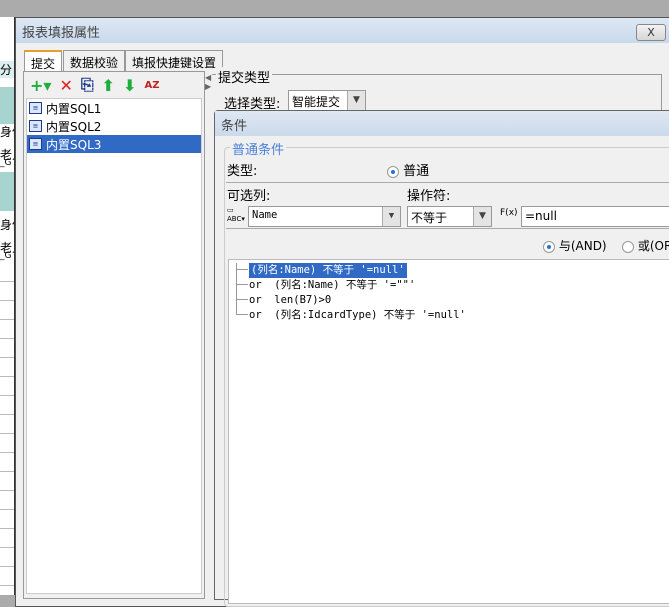 The height and width of the screenshot is (607, 669). What do you see at coordinates (595, 216) in the screenshot?
I see `value-input: =null` at bounding box center [595, 216].